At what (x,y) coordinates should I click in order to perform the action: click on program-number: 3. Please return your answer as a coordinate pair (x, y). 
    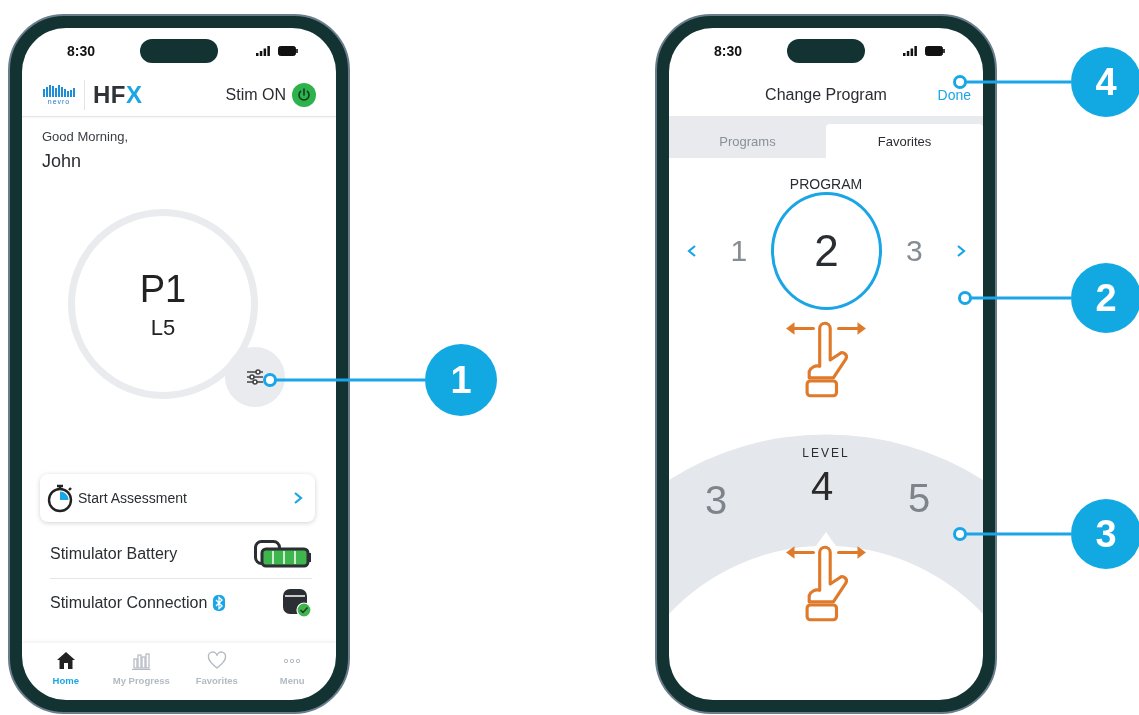
    Looking at the image, I should click on (914, 251).